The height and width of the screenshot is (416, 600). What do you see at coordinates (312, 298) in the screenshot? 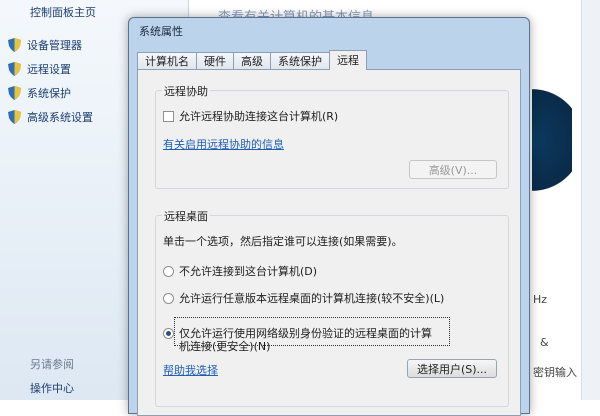
I see `radio-label: 允许运行任意版本远程桌面的计算机连接(较不安全)(L)` at bounding box center [312, 298].